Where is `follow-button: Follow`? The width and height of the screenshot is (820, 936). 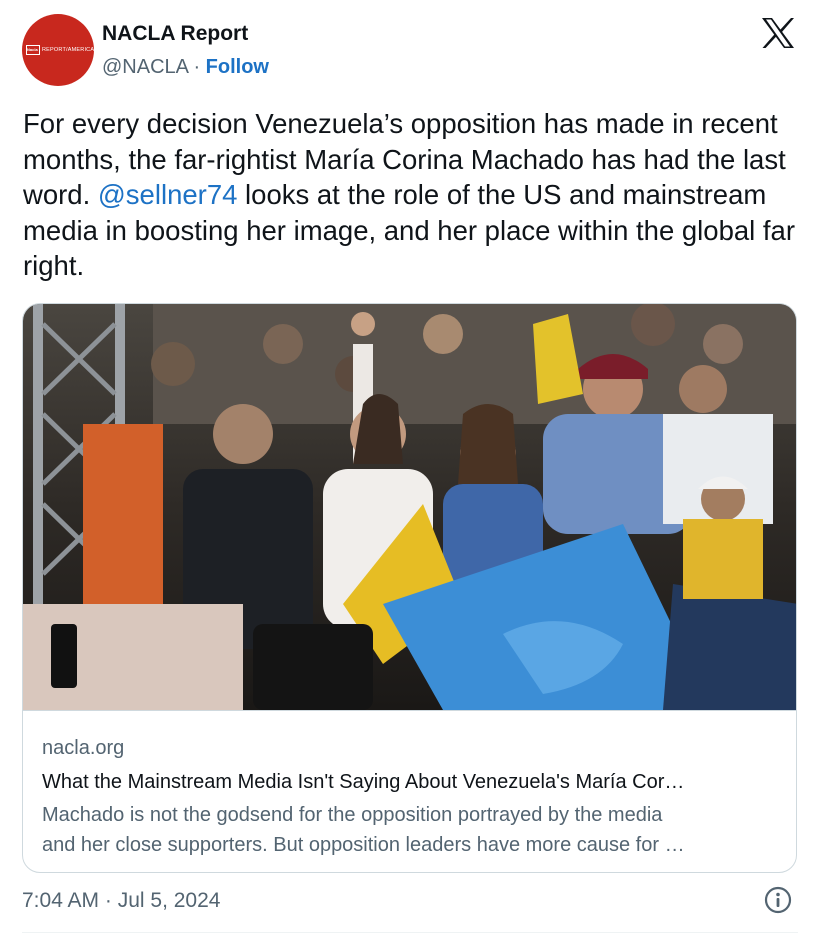
follow-button: Follow is located at coordinates (237, 67).